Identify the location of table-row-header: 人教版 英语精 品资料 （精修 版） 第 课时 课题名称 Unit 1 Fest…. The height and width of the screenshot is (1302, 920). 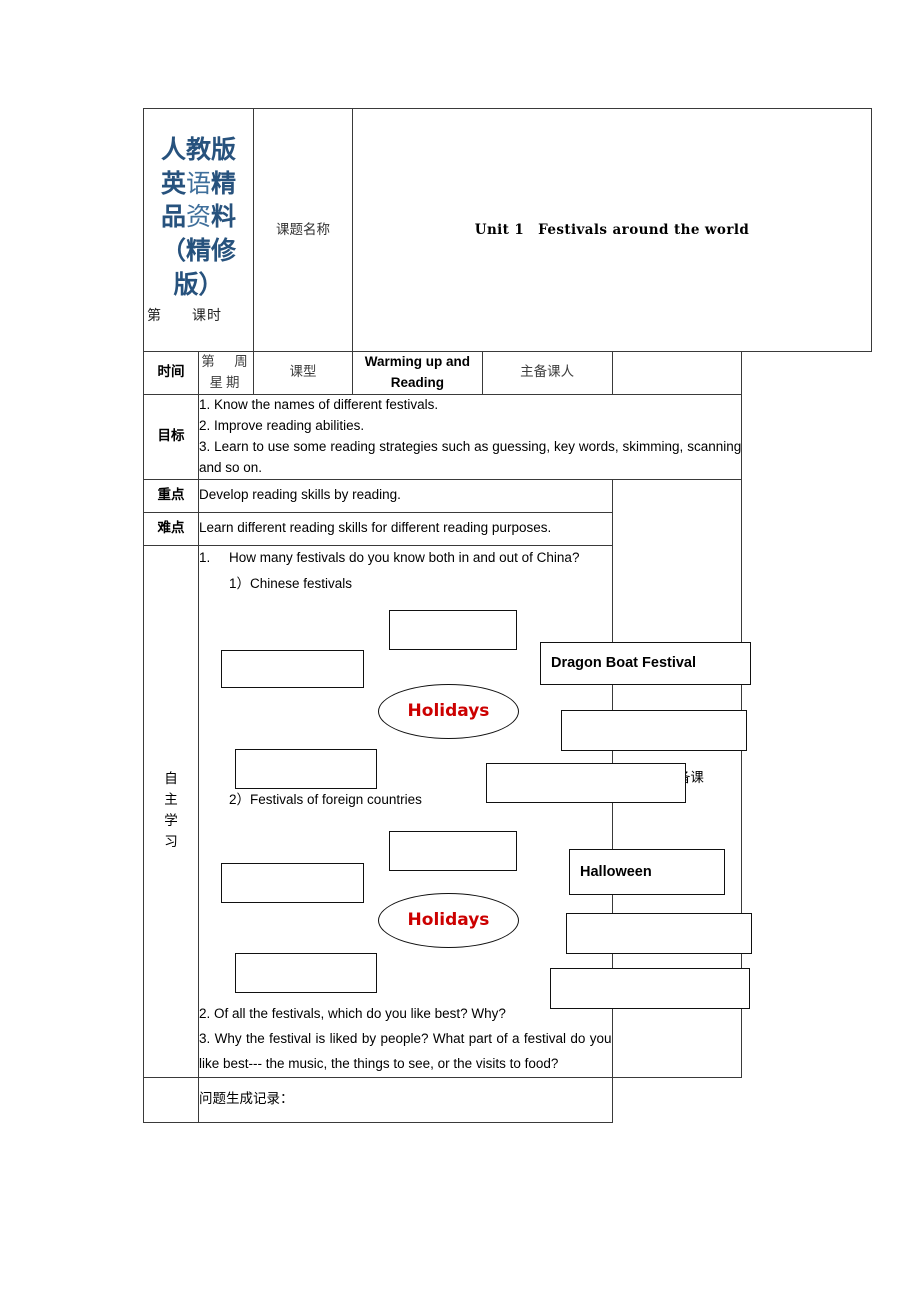
(507, 230).